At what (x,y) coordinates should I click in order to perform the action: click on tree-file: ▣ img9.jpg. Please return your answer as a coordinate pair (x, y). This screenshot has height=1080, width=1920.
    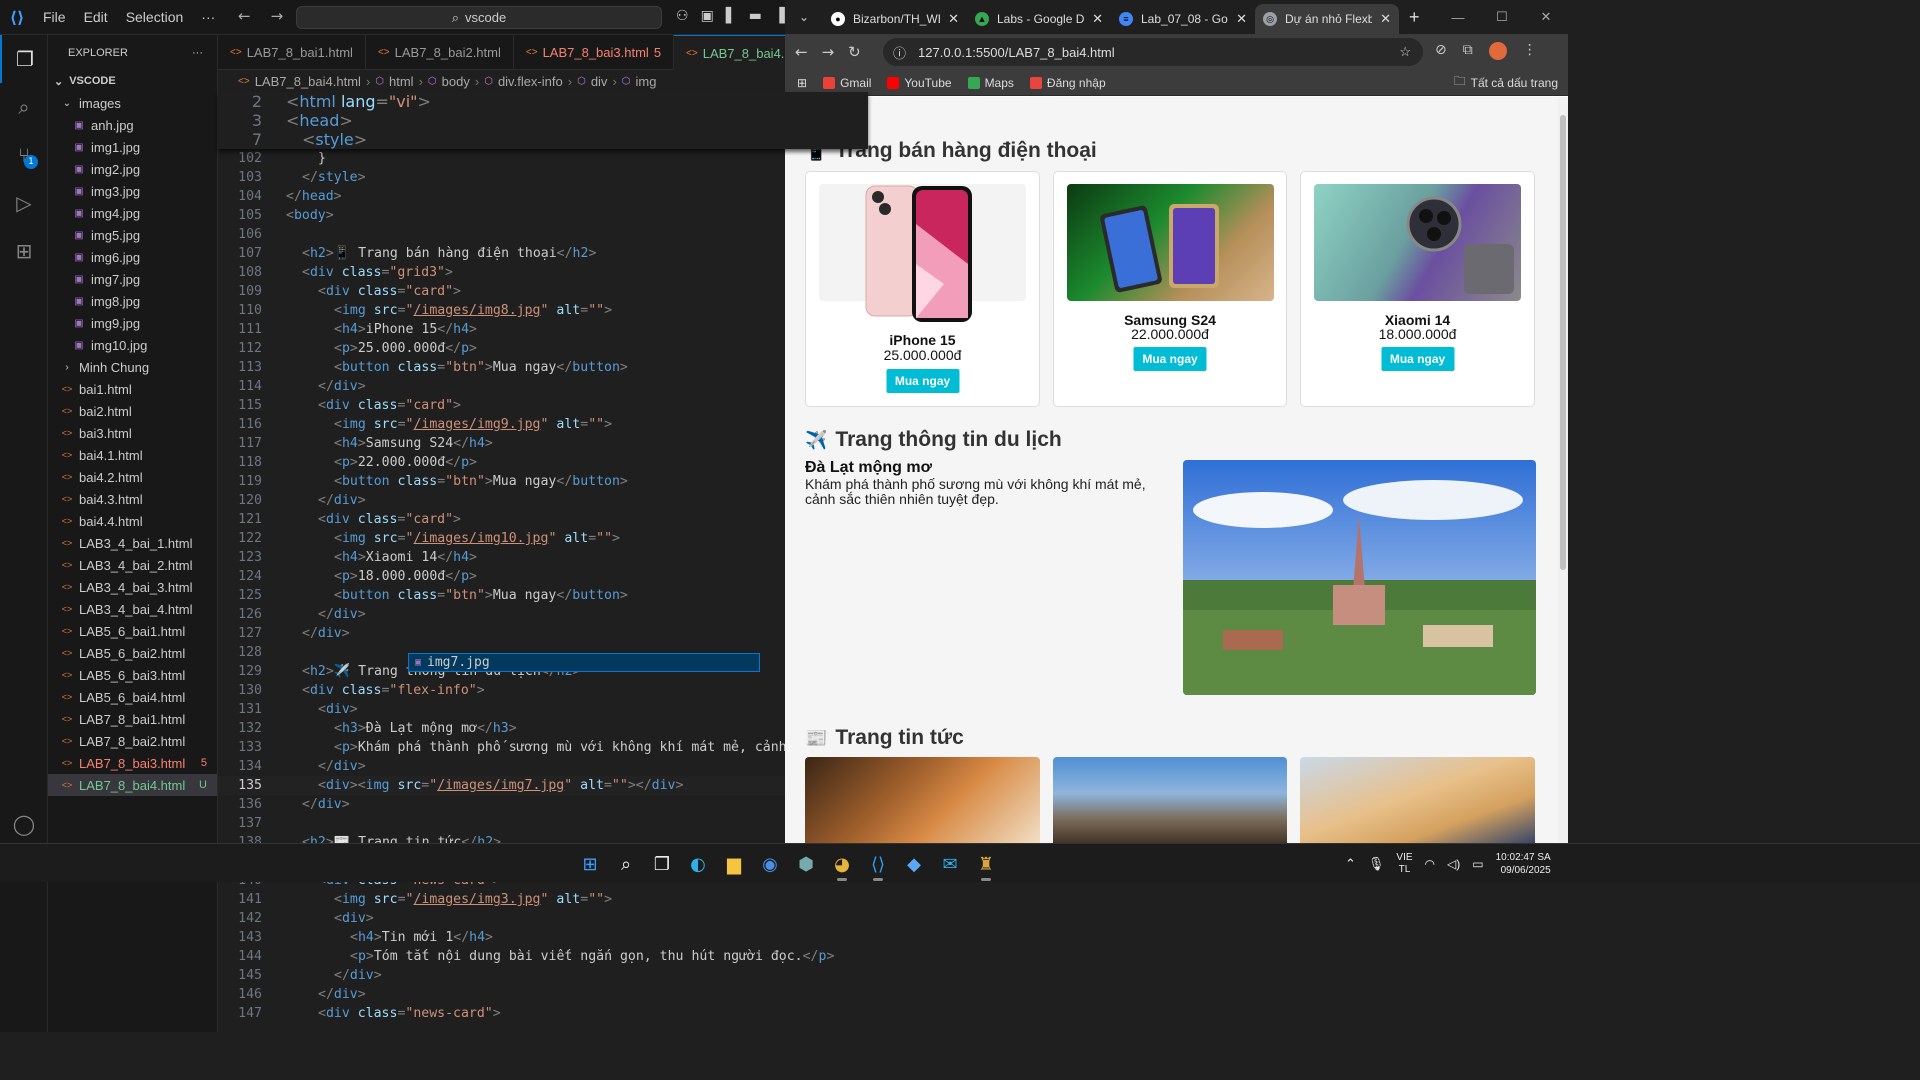
    Looking at the image, I should click on (132, 323).